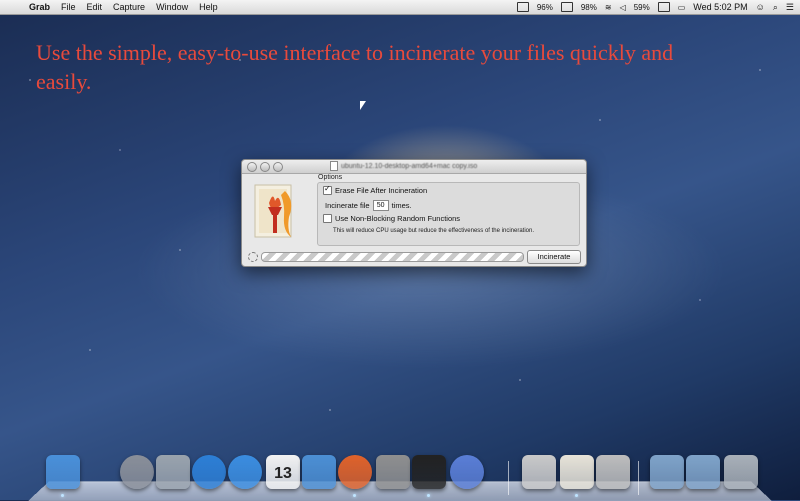  What do you see at coordinates (613, 472) in the screenshot?
I see `automator-icon` at bounding box center [613, 472].